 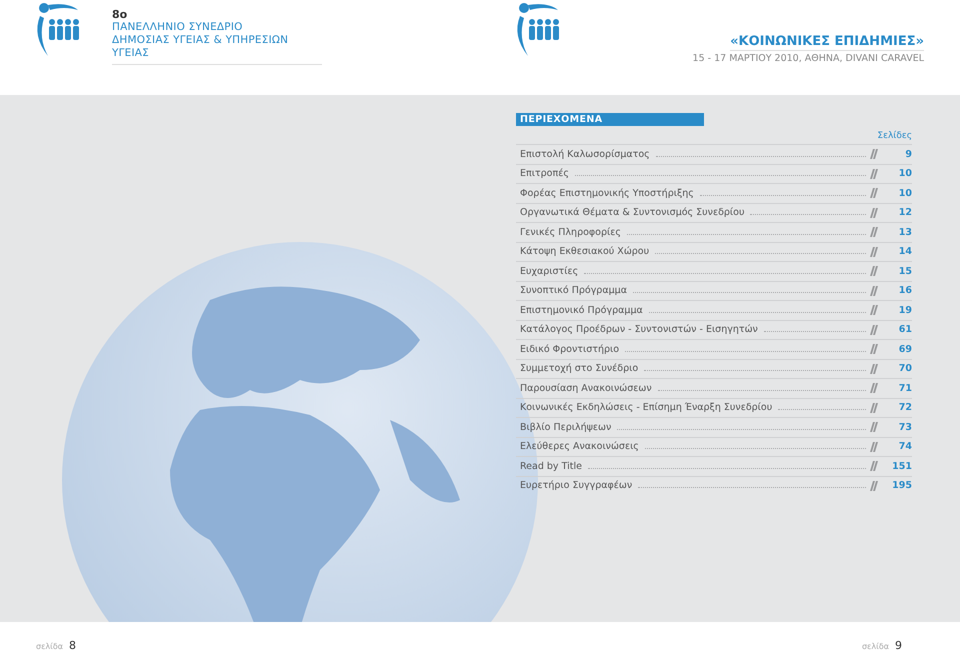 What do you see at coordinates (610, 119) in the screenshot?
I see `contents-heading: ΠΕΡΙΕΧΟΜΕΝΑ` at bounding box center [610, 119].